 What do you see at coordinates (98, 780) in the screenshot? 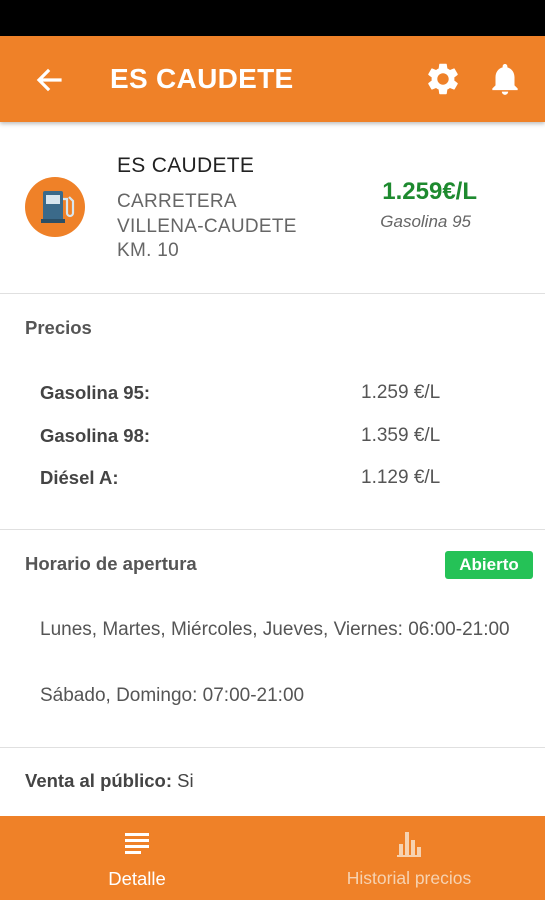
I see `public-sale-label: Venta al público:` at bounding box center [98, 780].